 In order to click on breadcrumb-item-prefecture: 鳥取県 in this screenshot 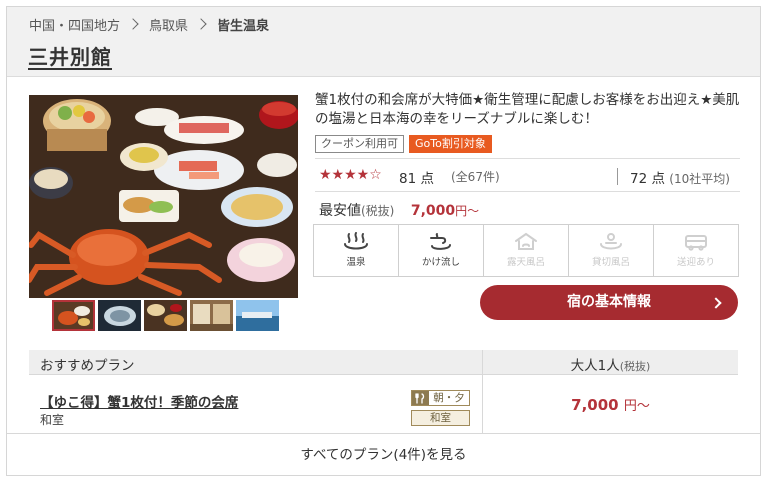, I will do `click(168, 24)`.